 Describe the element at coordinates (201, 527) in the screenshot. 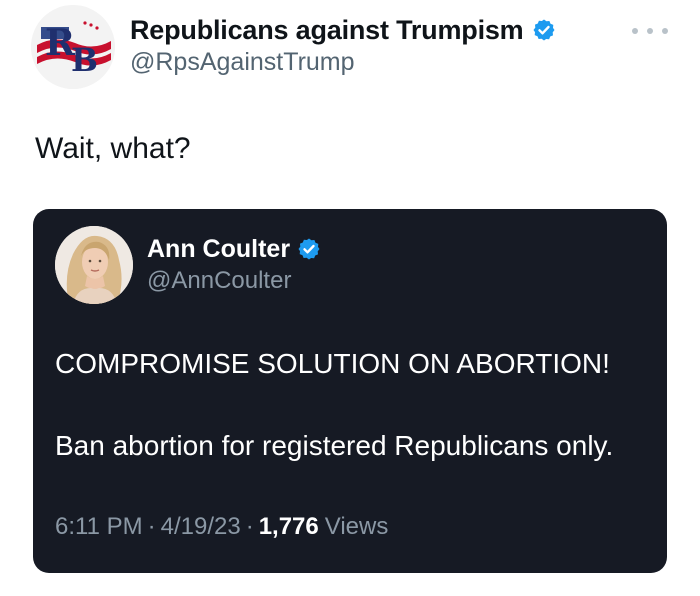

I see `tweet-date: 4/19/23` at that location.